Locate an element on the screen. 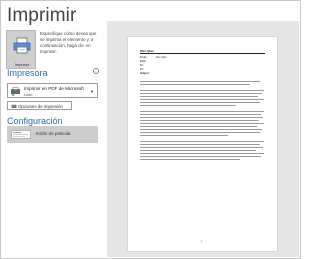  printer-status: Listo is located at coordinates (28, 94).